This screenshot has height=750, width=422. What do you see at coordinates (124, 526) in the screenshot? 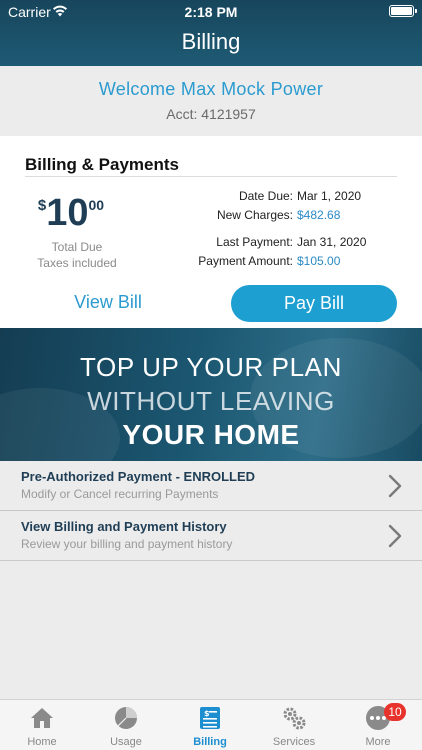
I see `list-item-title: View Billing and Payment History` at bounding box center [124, 526].